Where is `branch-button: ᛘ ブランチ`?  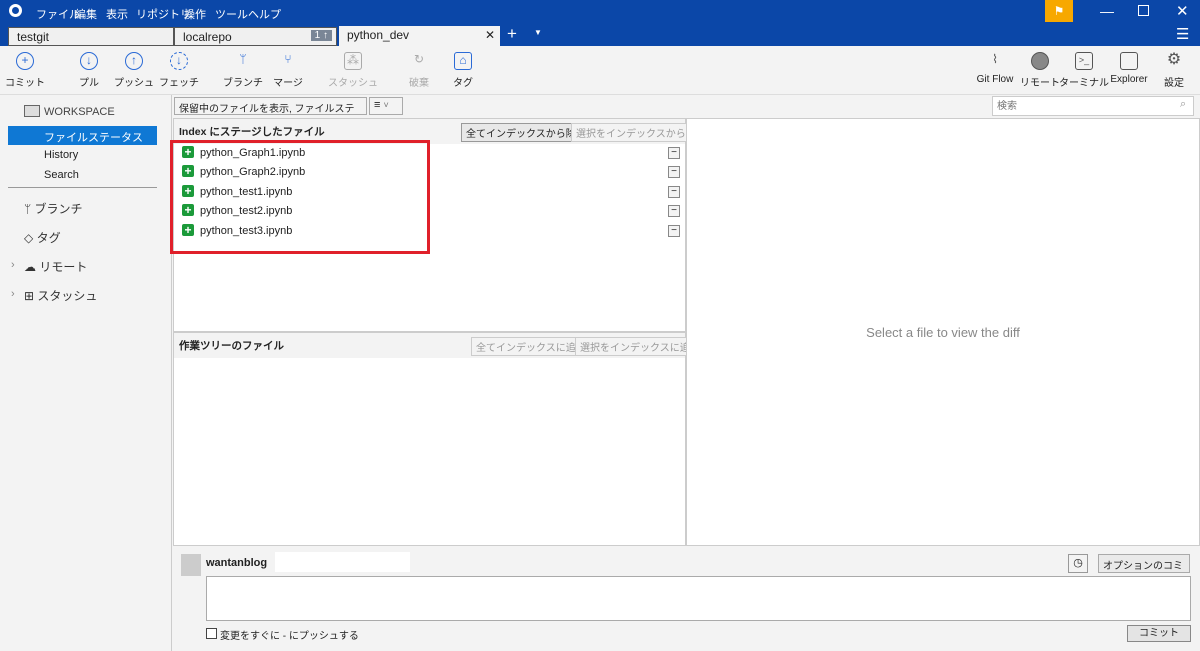 branch-button: ᛘ ブランチ is located at coordinates (243, 70).